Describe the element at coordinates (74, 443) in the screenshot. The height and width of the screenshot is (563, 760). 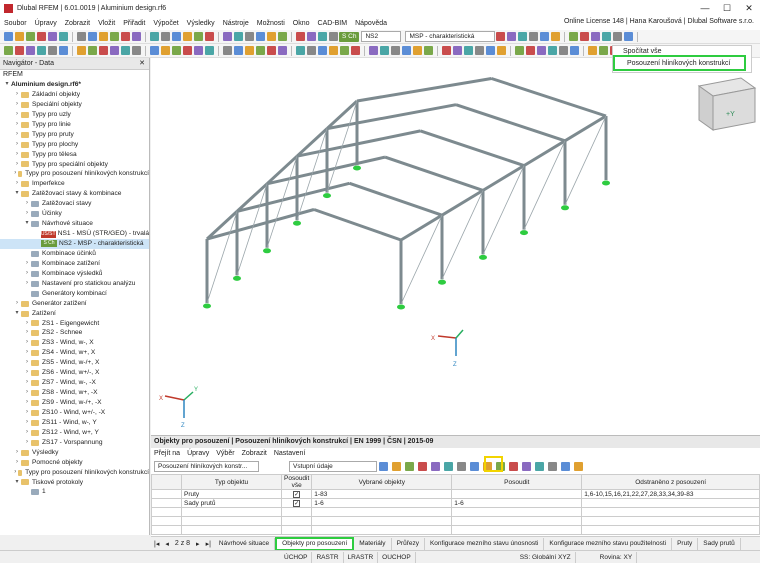
I see `nav-item: › ZS17 - Vorspannung` at that location.